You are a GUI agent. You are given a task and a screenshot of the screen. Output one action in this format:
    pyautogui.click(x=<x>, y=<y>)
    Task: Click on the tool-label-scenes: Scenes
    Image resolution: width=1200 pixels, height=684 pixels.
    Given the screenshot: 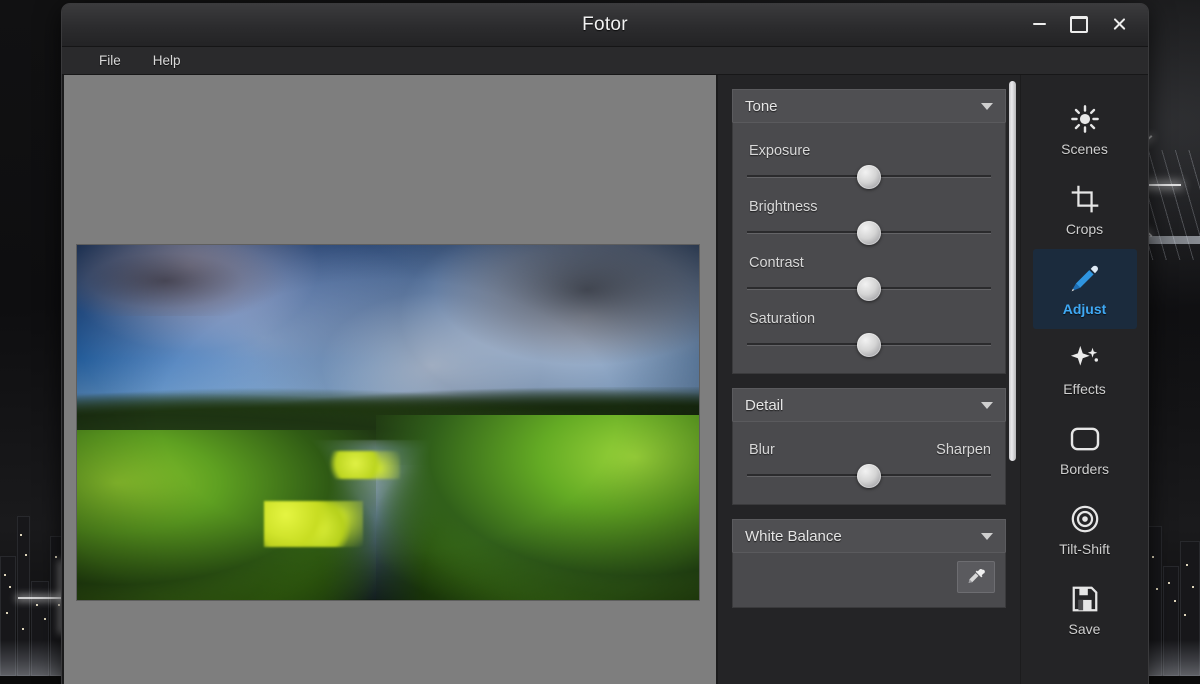 What is the action you would take?
    pyautogui.click(x=1084, y=149)
    